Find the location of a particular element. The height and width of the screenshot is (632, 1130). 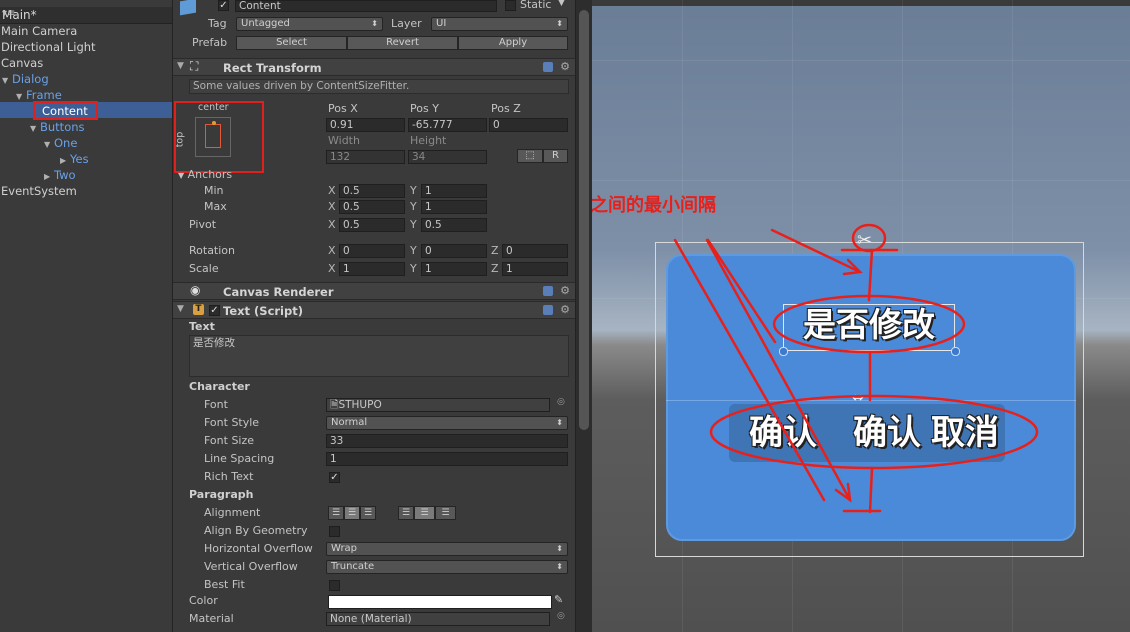

align-left-icon: ☰ is located at coordinates (336, 513).